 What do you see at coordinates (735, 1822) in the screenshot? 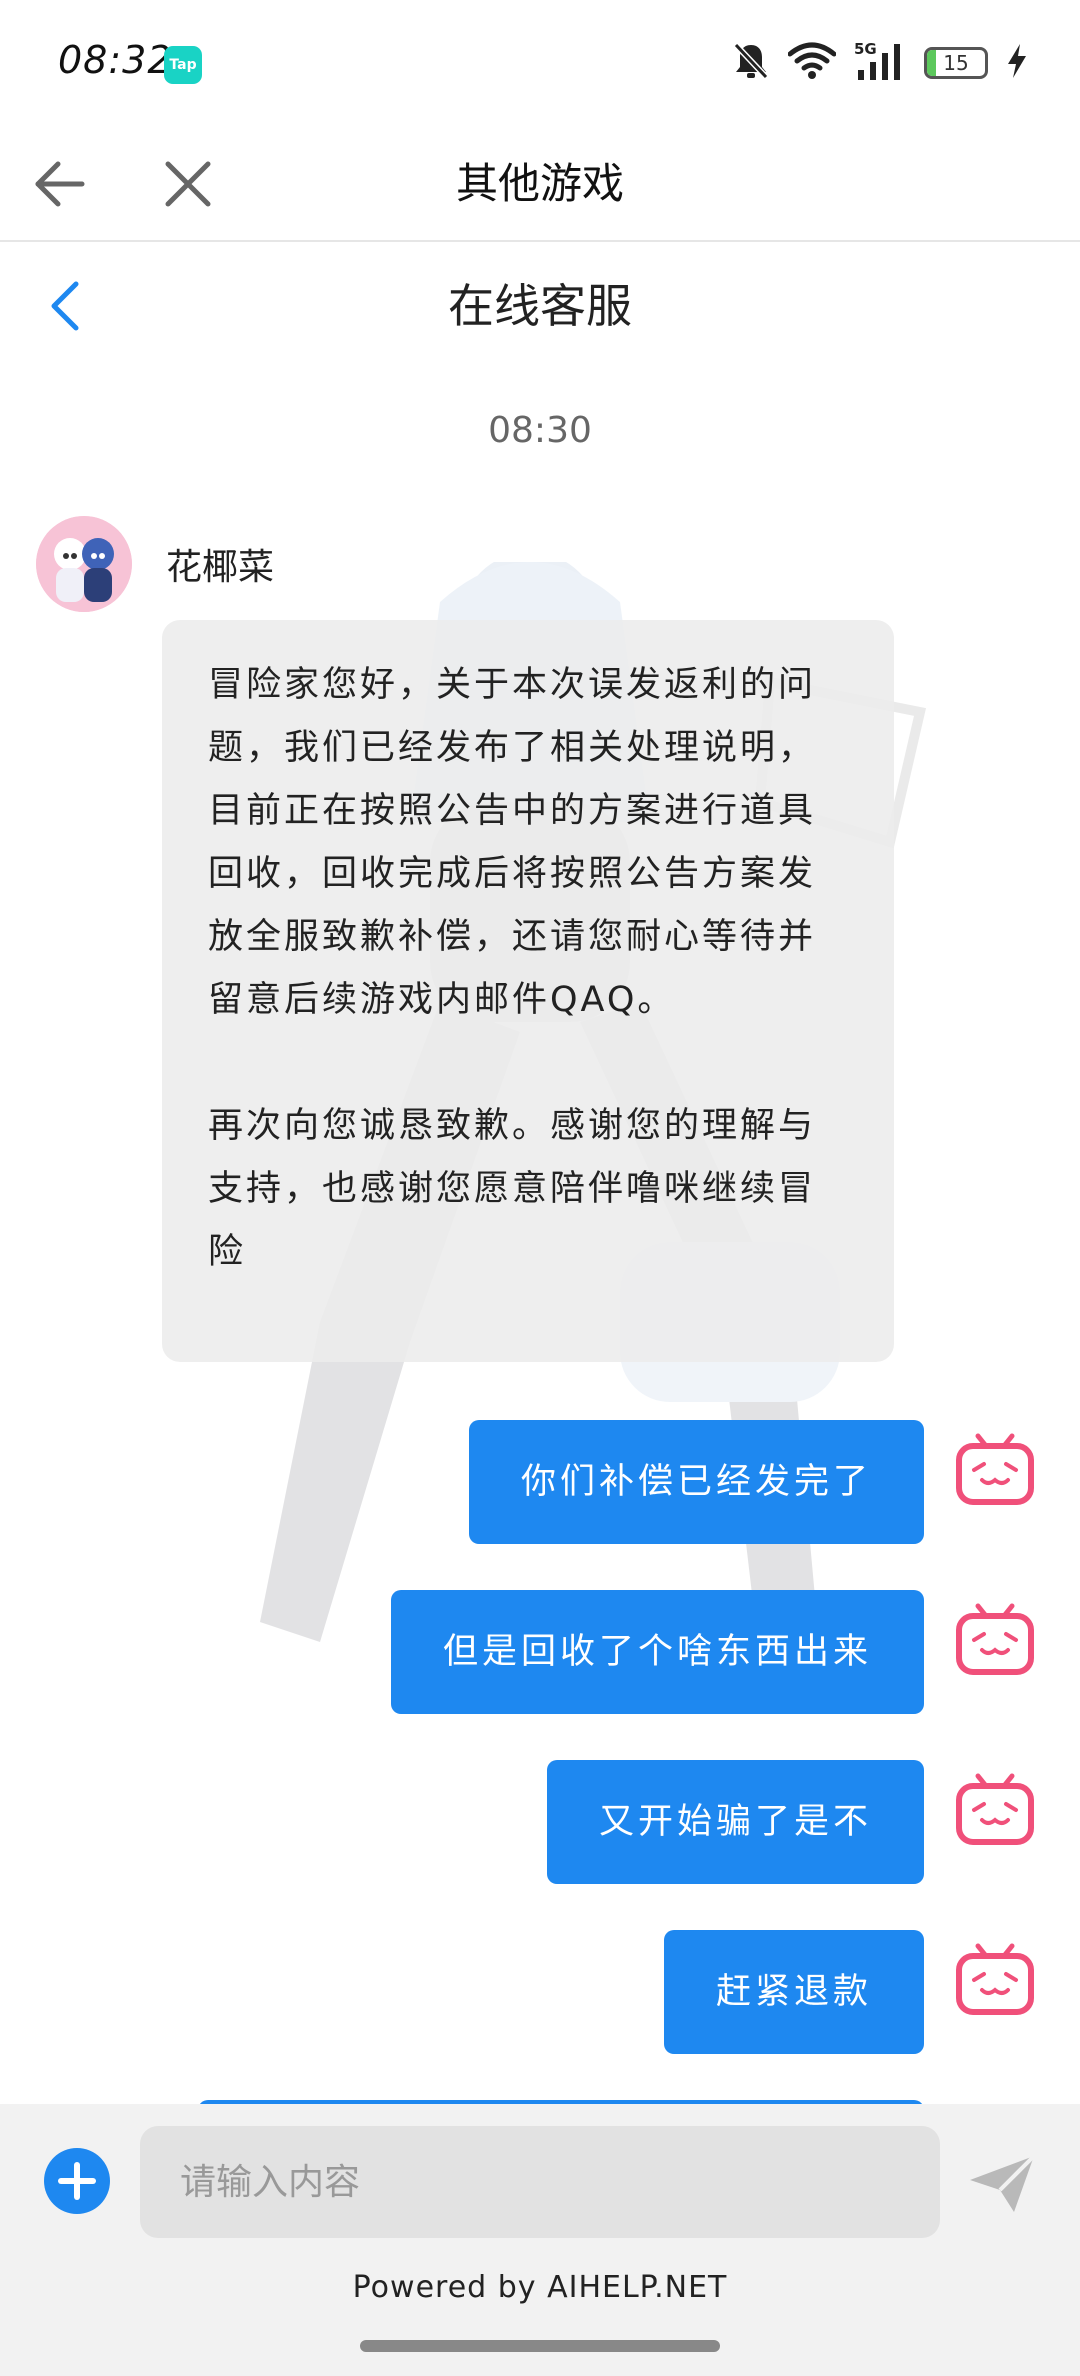
I see `user-message-bubble: 又开始骗了是不` at bounding box center [735, 1822].